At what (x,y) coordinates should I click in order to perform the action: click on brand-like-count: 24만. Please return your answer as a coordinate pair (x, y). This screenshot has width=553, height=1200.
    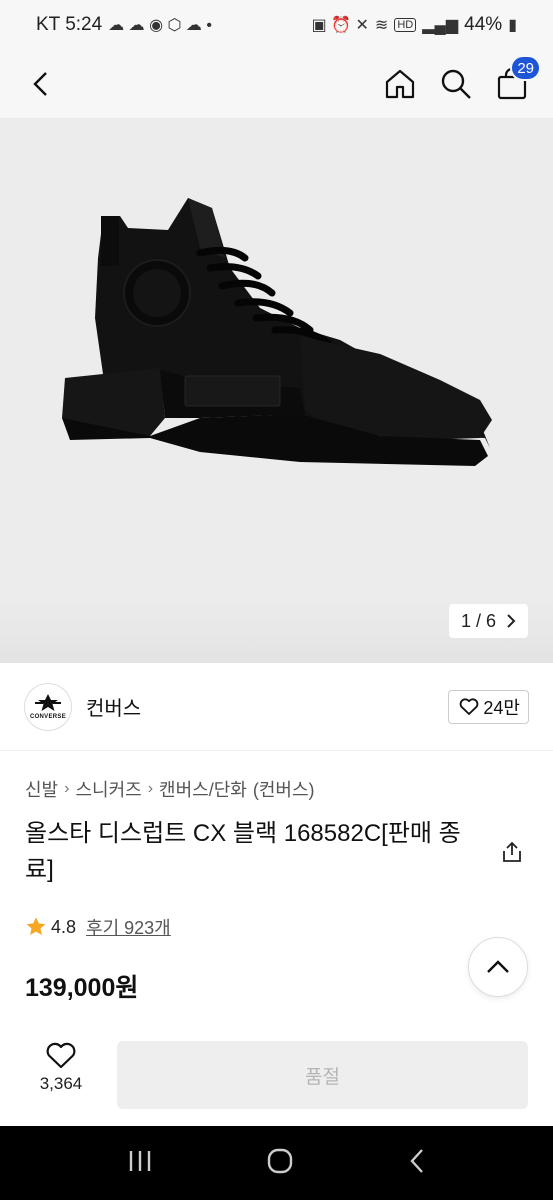
    Looking at the image, I should click on (501, 707).